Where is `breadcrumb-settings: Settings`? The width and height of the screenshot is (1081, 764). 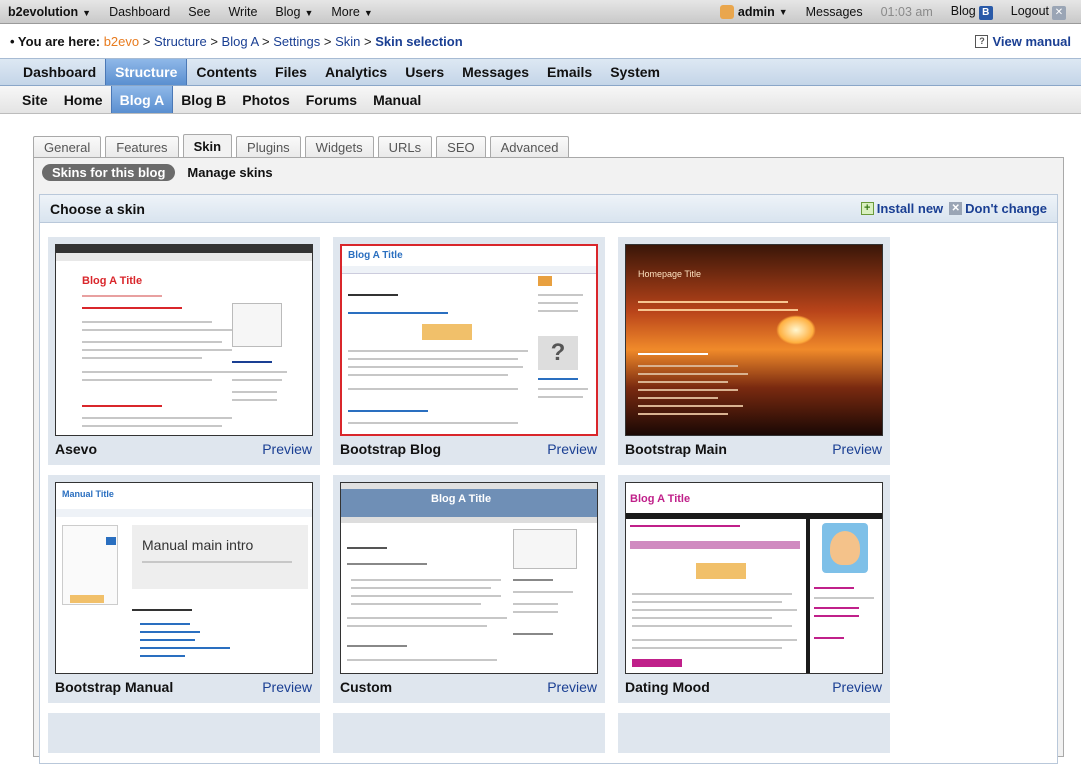 breadcrumb-settings: Settings is located at coordinates (296, 41).